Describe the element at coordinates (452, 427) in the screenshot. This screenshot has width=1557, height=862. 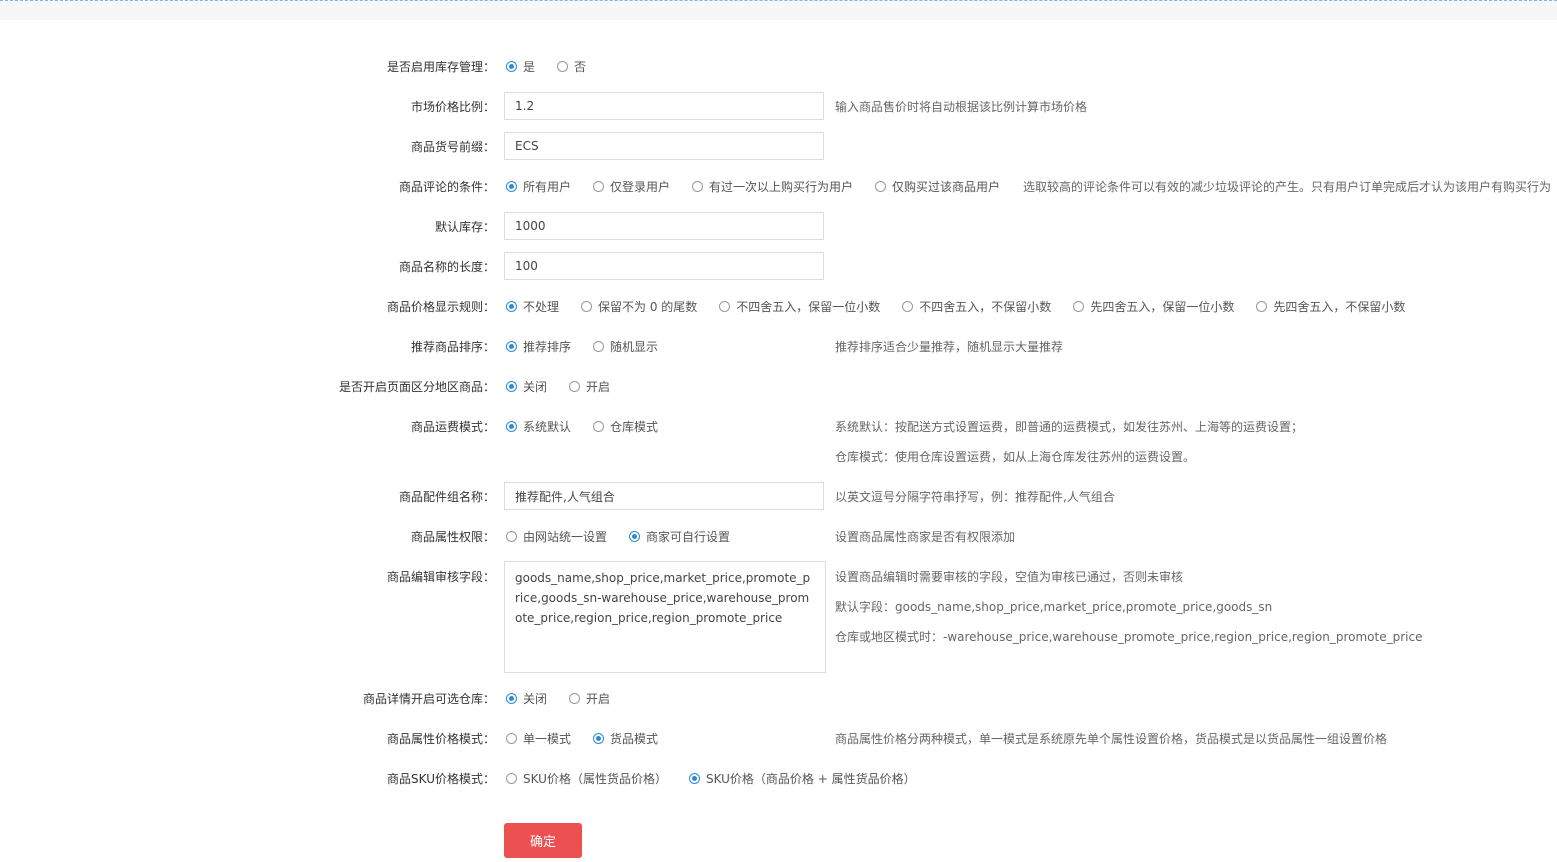
I see `label-freight-mode: 商品运费模式：` at that location.